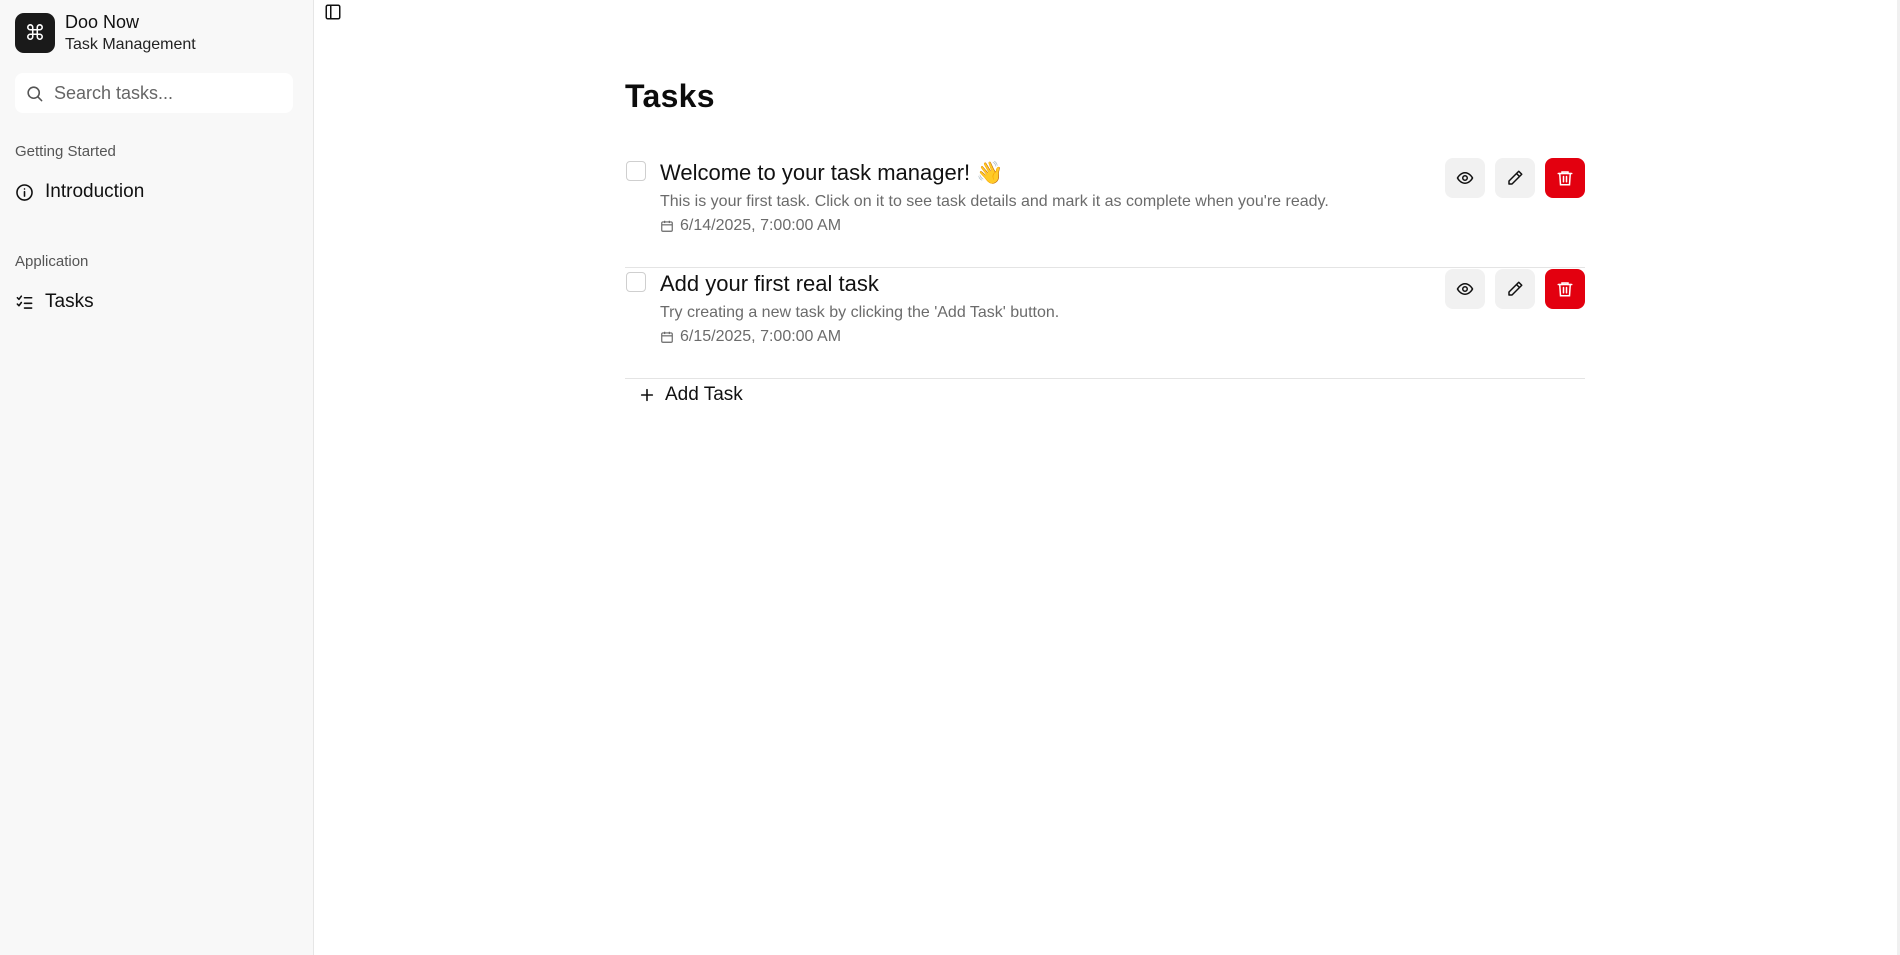 Image resolution: width=1900 pixels, height=955 pixels. What do you see at coordinates (704, 394) in the screenshot?
I see `add-task-label: Add Task` at bounding box center [704, 394].